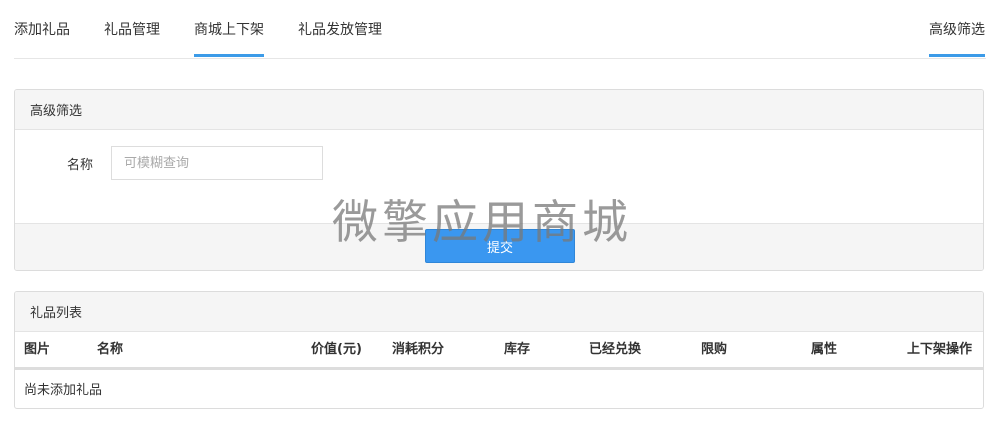 The height and width of the screenshot is (439, 1001). What do you see at coordinates (110, 349) in the screenshot?
I see `column-header-name: 名称` at bounding box center [110, 349].